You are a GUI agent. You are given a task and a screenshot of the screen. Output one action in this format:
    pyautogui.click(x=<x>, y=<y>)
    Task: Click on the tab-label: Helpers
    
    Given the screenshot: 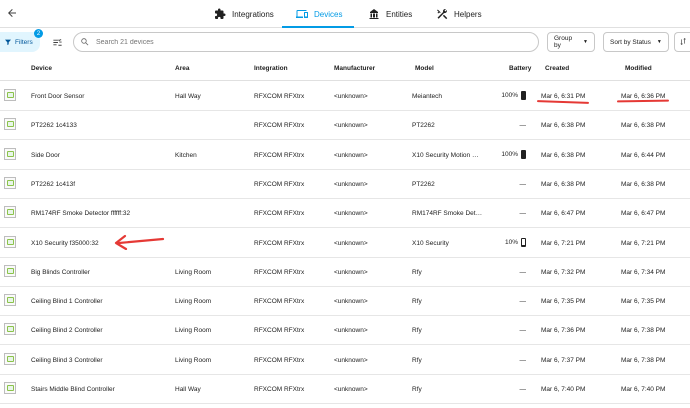 What is the action you would take?
    pyautogui.click(x=468, y=14)
    